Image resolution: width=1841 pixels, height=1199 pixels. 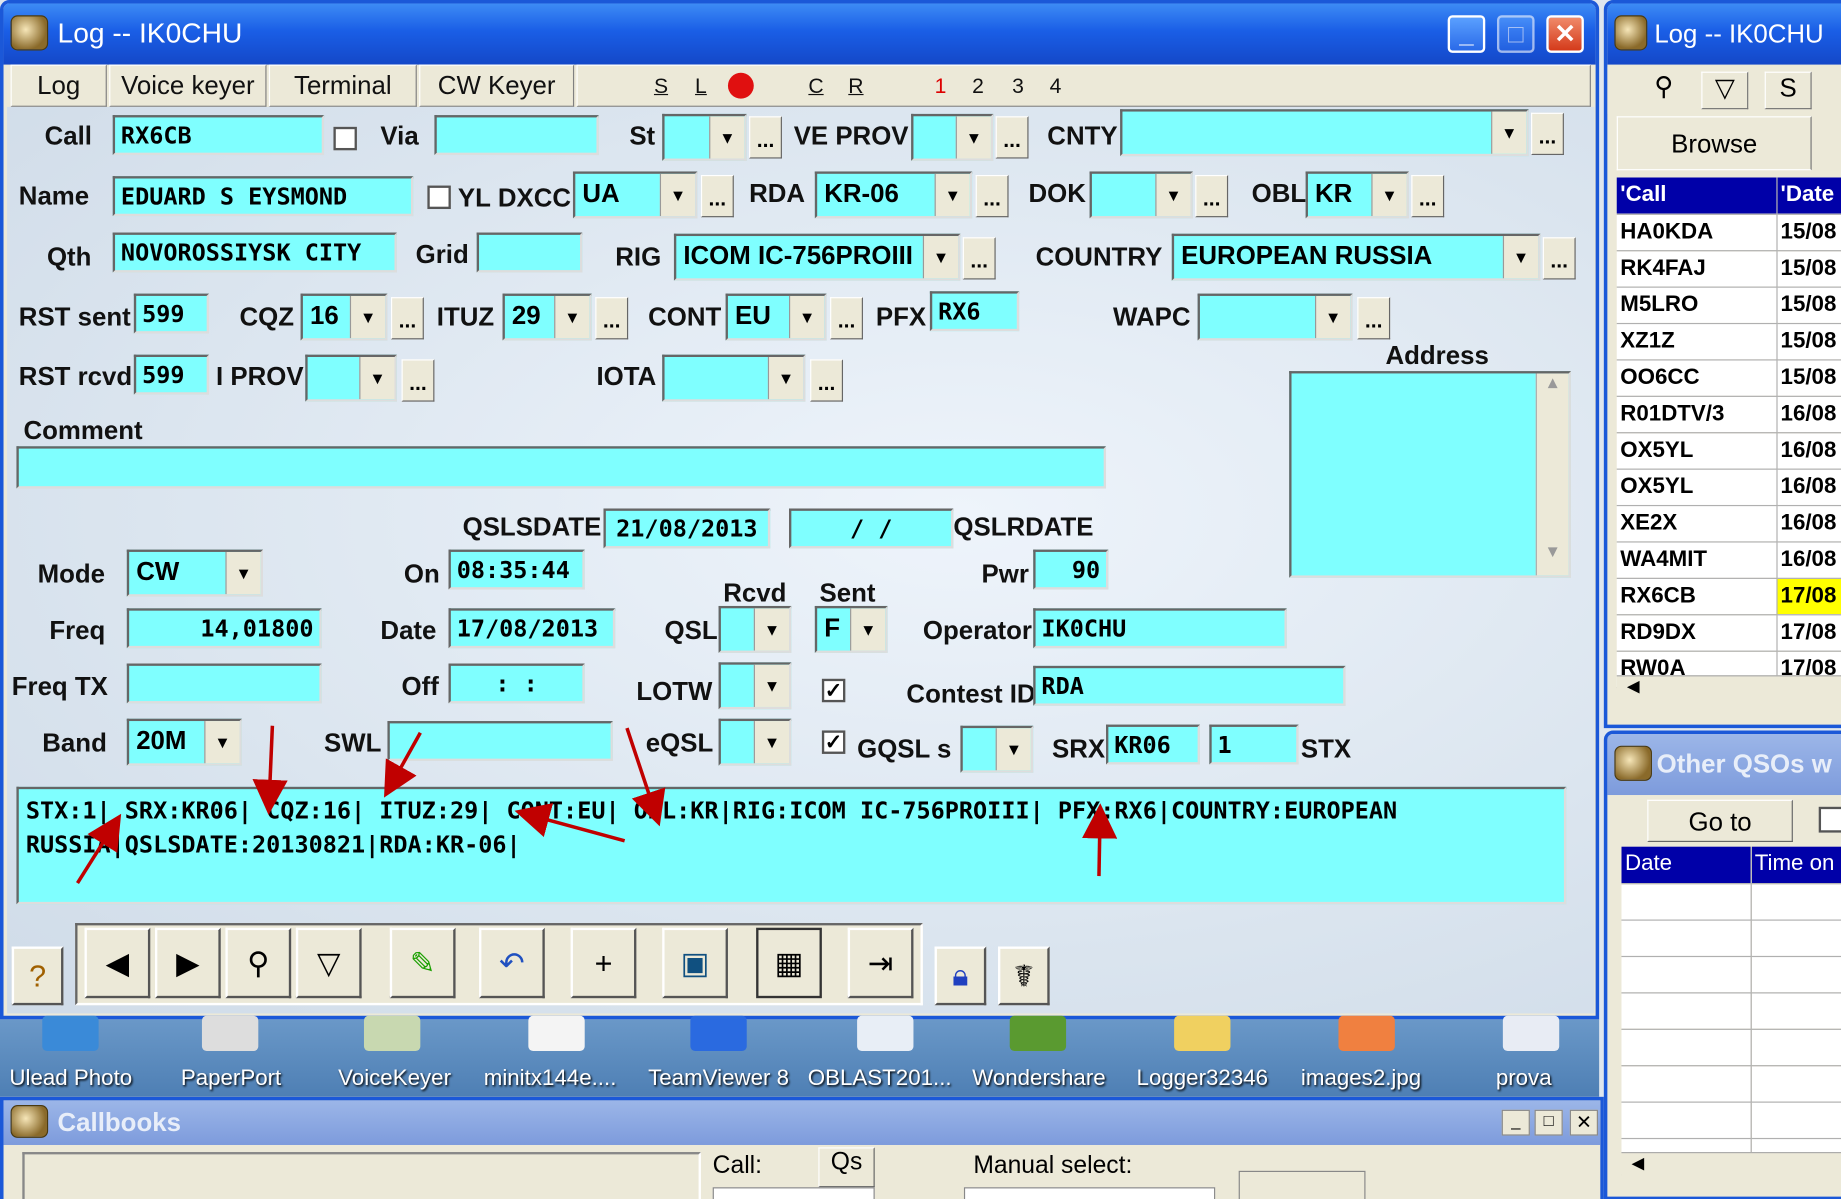 I want to click on other-qsos-title-bar: Other QSOs w, so click(x=1724, y=764).